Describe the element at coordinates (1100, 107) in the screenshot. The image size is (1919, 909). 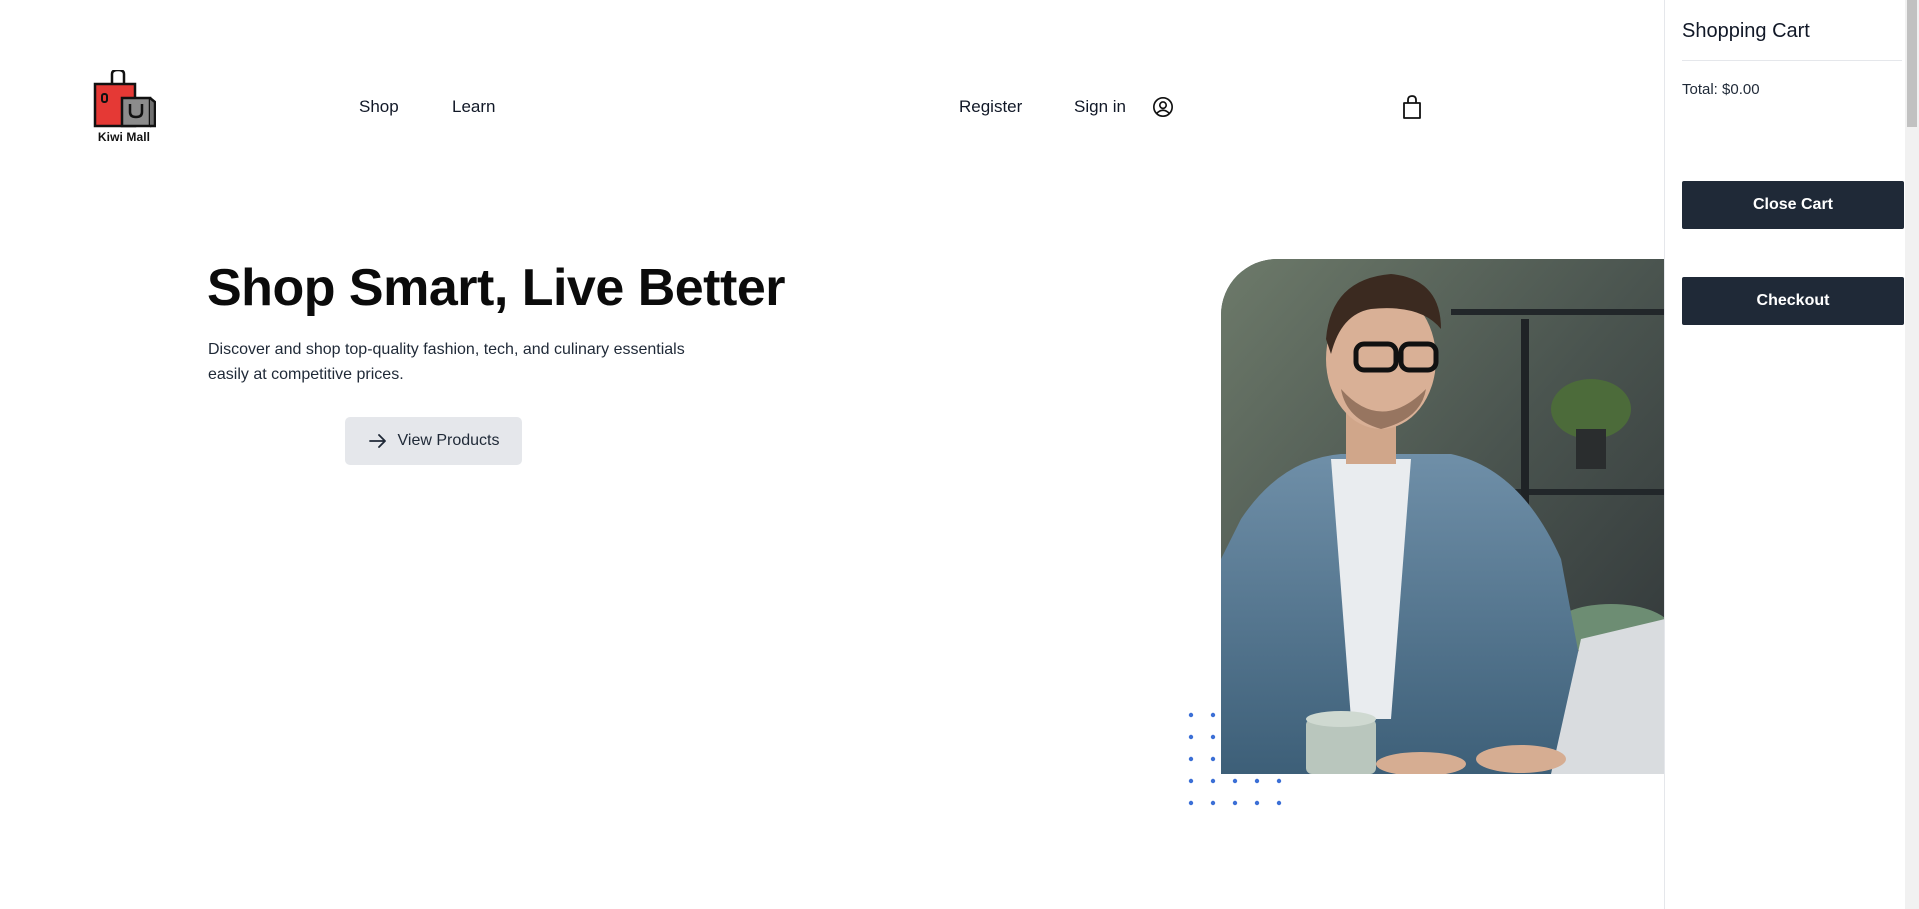
I see `sign-in-link: Sign in` at that location.